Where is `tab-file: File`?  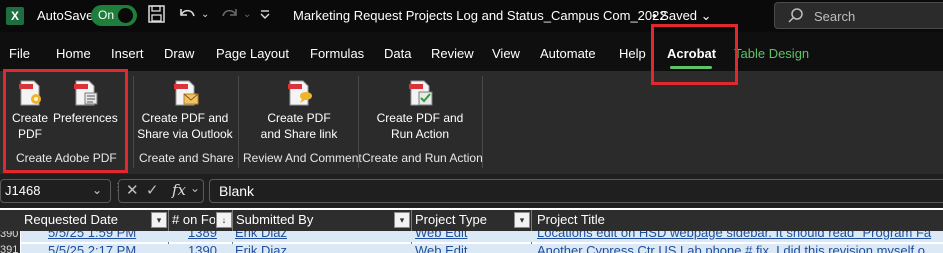 tab-file: File is located at coordinates (19, 53).